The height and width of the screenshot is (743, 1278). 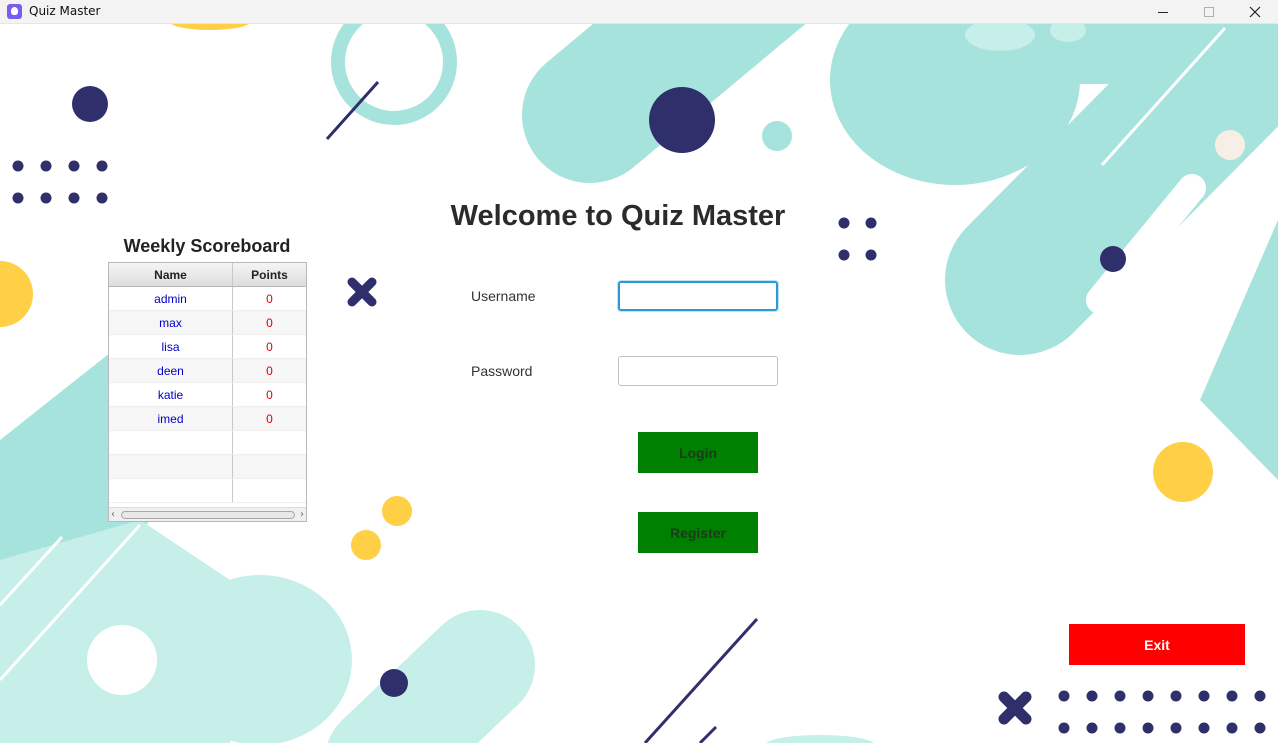 I want to click on scroll-right-icon: ›, so click(x=302, y=514).